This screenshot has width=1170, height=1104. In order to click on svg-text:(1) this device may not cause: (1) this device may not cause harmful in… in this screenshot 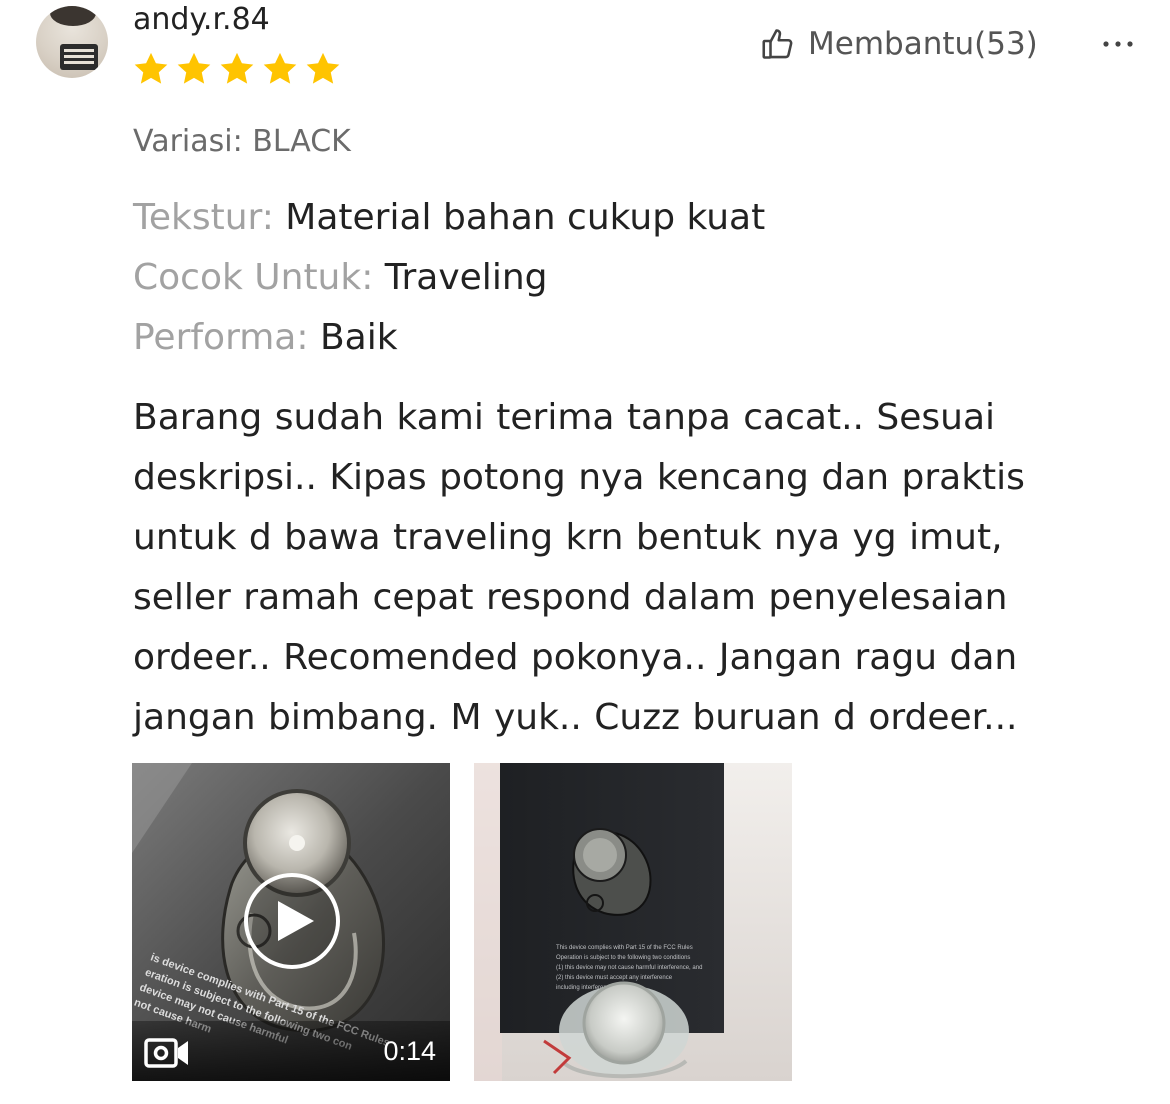, I will do `click(629, 968)`.